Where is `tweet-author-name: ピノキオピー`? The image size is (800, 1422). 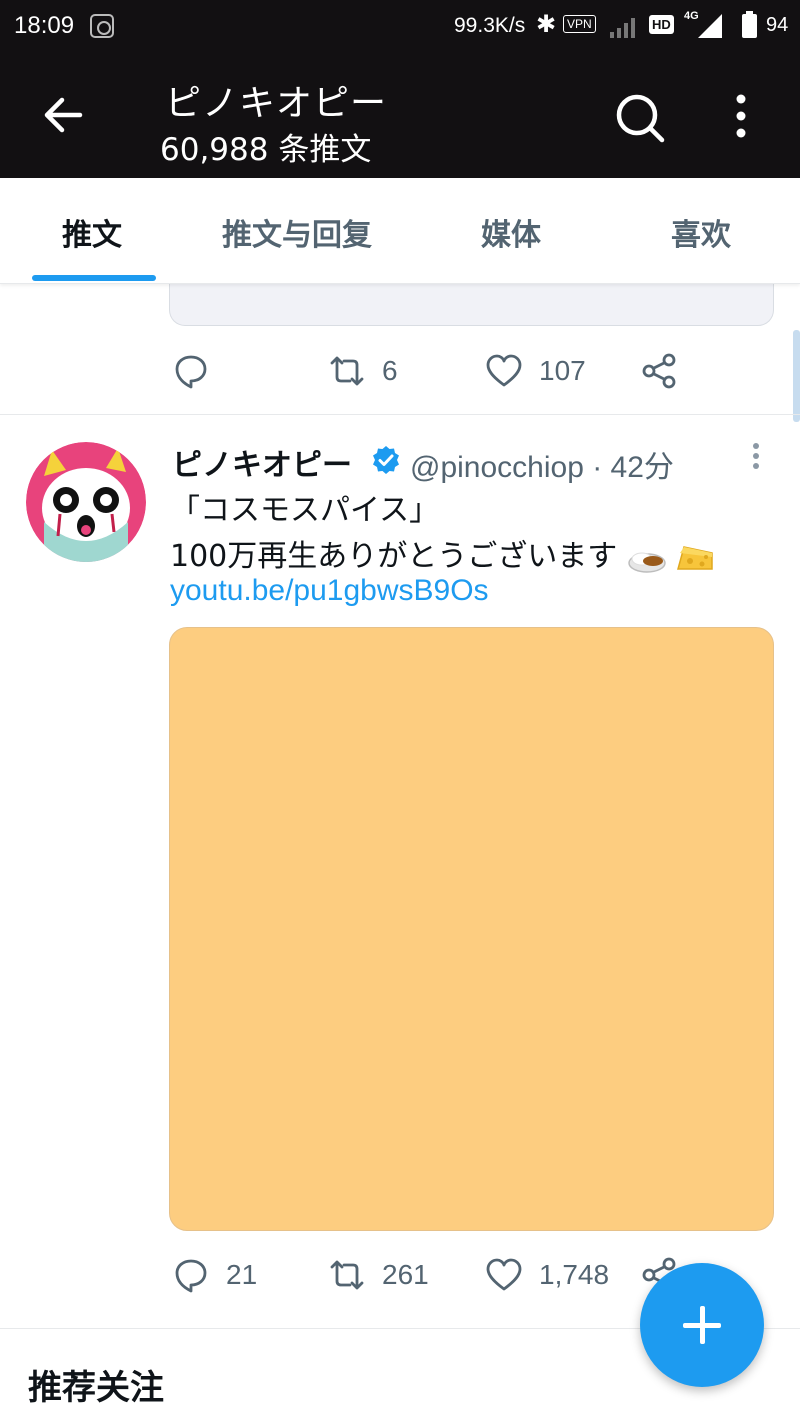 tweet-author-name: ピノキオピー is located at coordinates (262, 462).